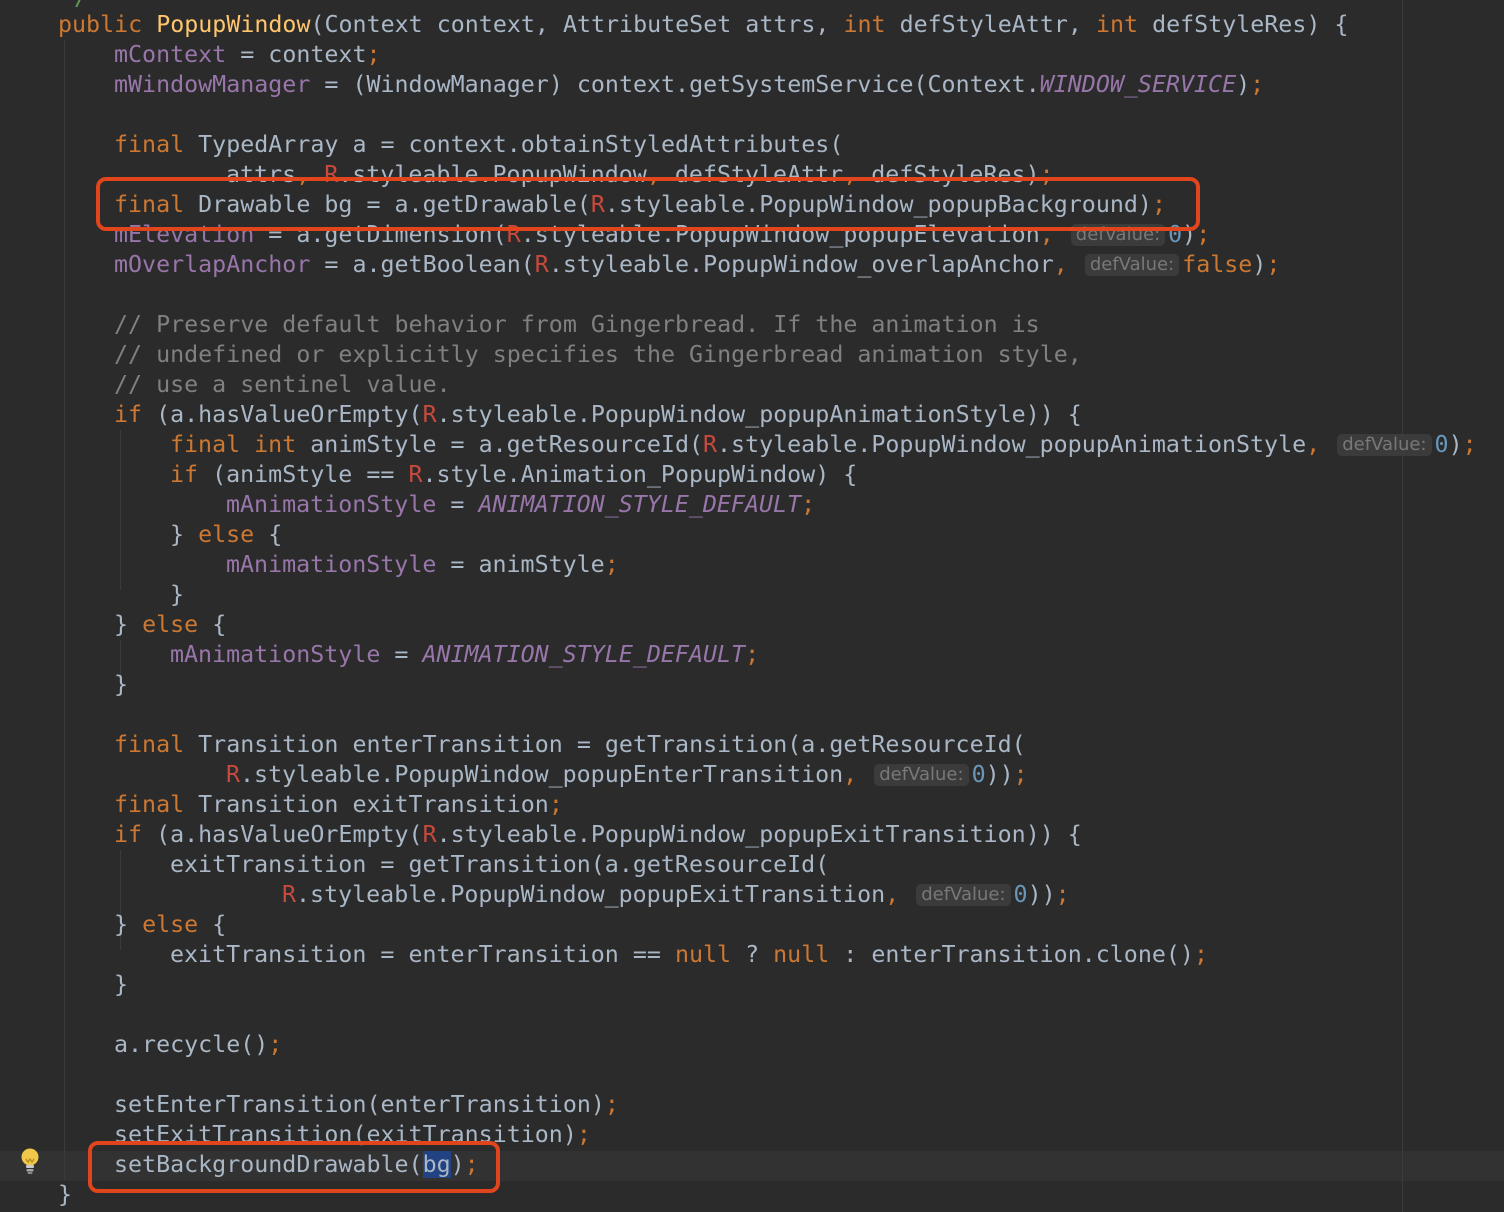 The image size is (1504, 1212). What do you see at coordinates (282, 385) in the screenshot?
I see `comment-line: // use a sentinel value.` at bounding box center [282, 385].